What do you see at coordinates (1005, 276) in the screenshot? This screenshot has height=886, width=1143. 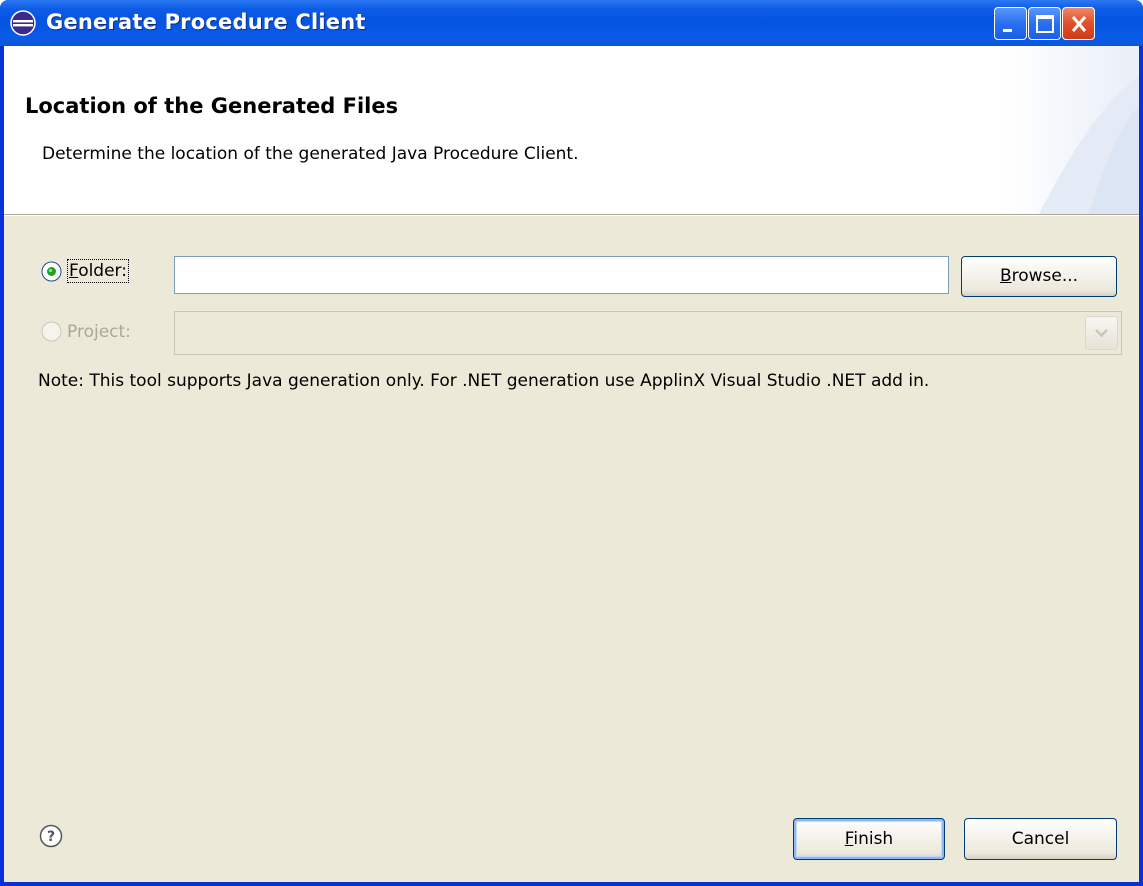 I see `browse-mnemonic: B` at bounding box center [1005, 276].